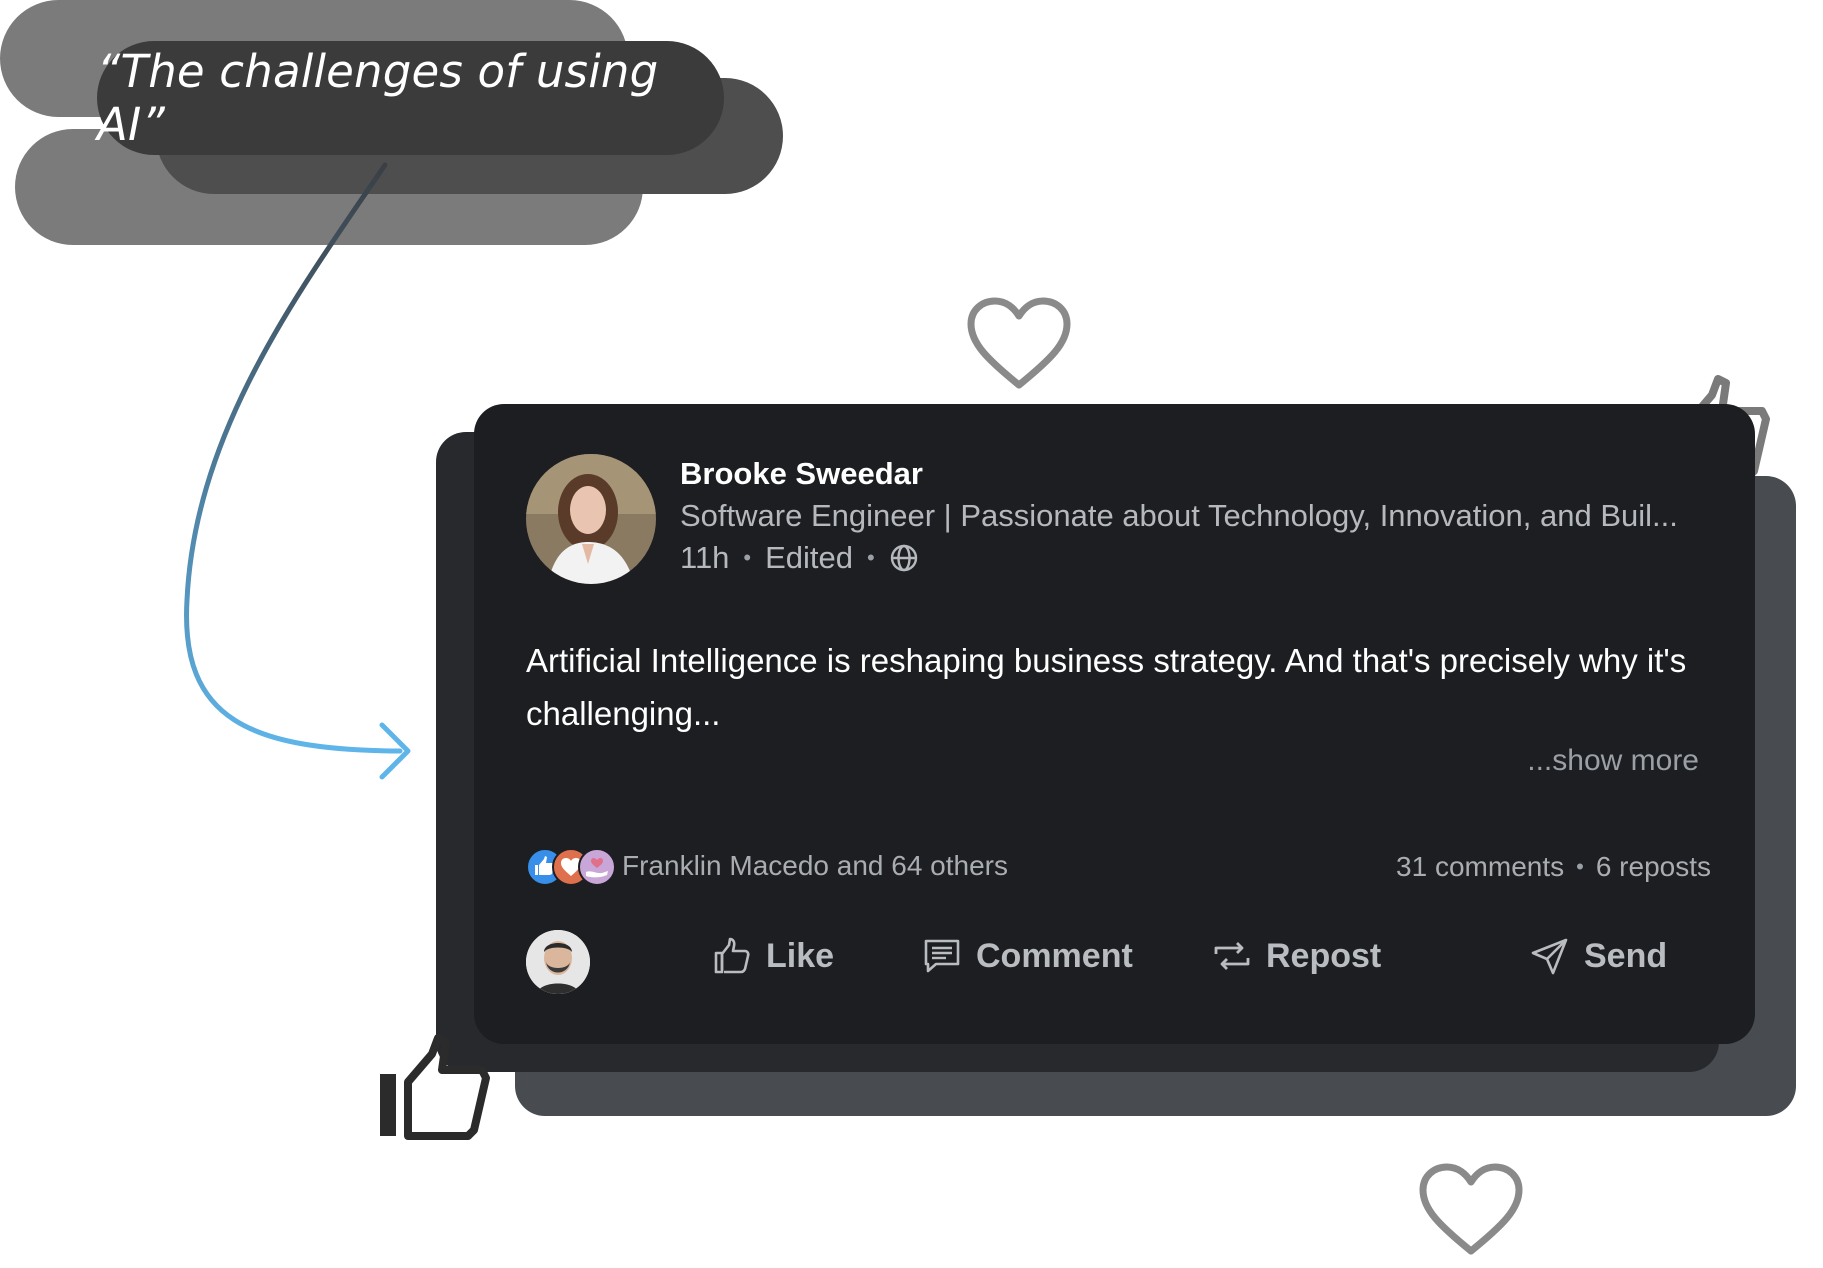 This screenshot has height=1268, width=1823. I want to click on action-bar: Like Comment Repost Send, so click(1121, 961).